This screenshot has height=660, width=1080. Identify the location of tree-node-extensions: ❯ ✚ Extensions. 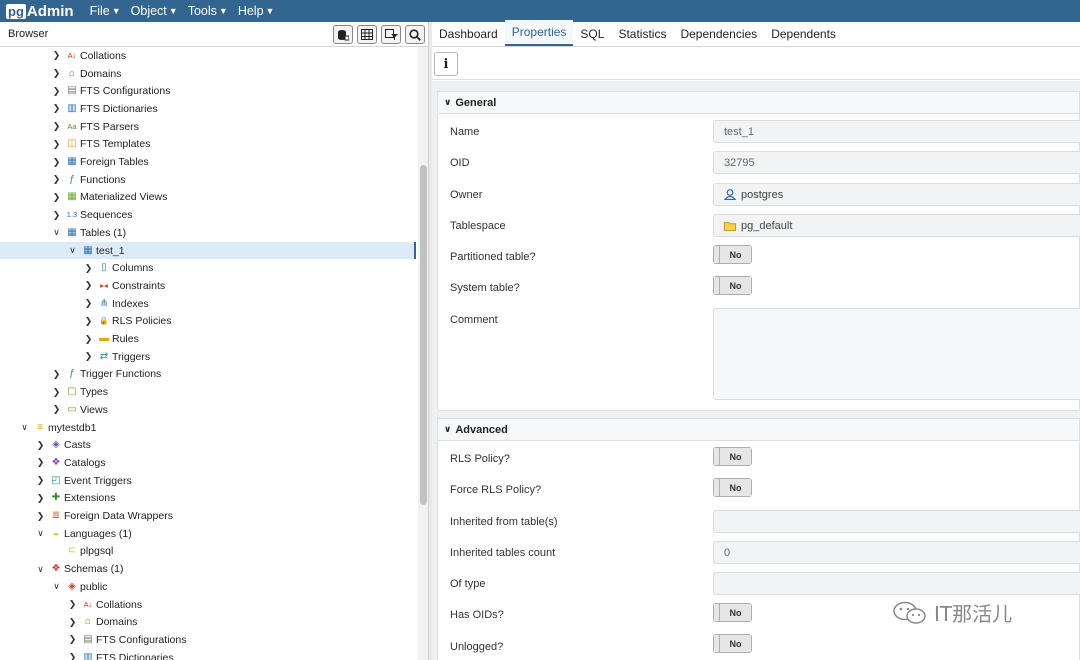
(208, 499).